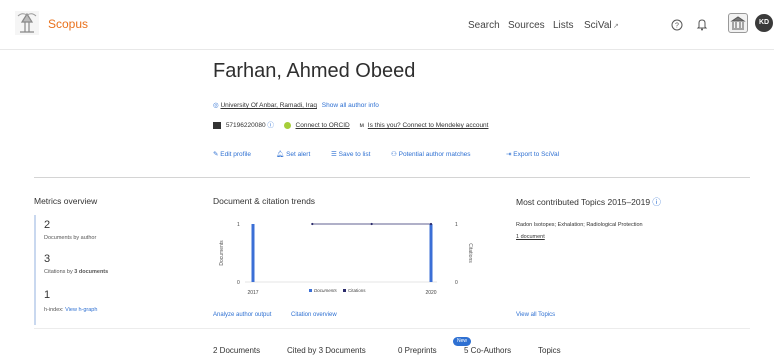 Image resolution: width=774 pixels, height=357 pixels. I want to click on export-scival-label: Export to SciVal, so click(536, 154).